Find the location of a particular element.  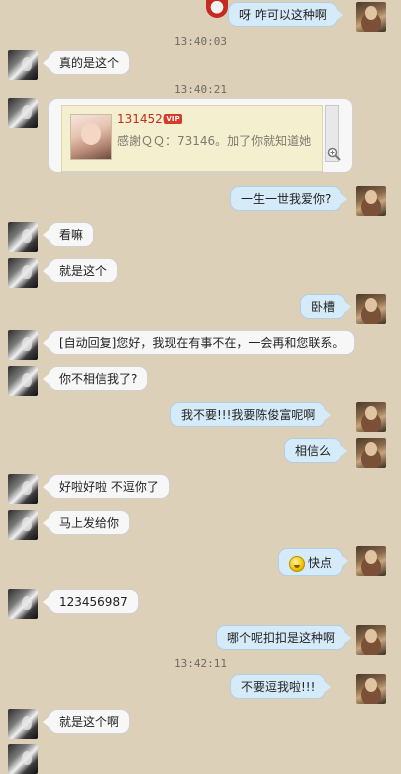

message-text: 看嘛 is located at coordinates (71, 235).